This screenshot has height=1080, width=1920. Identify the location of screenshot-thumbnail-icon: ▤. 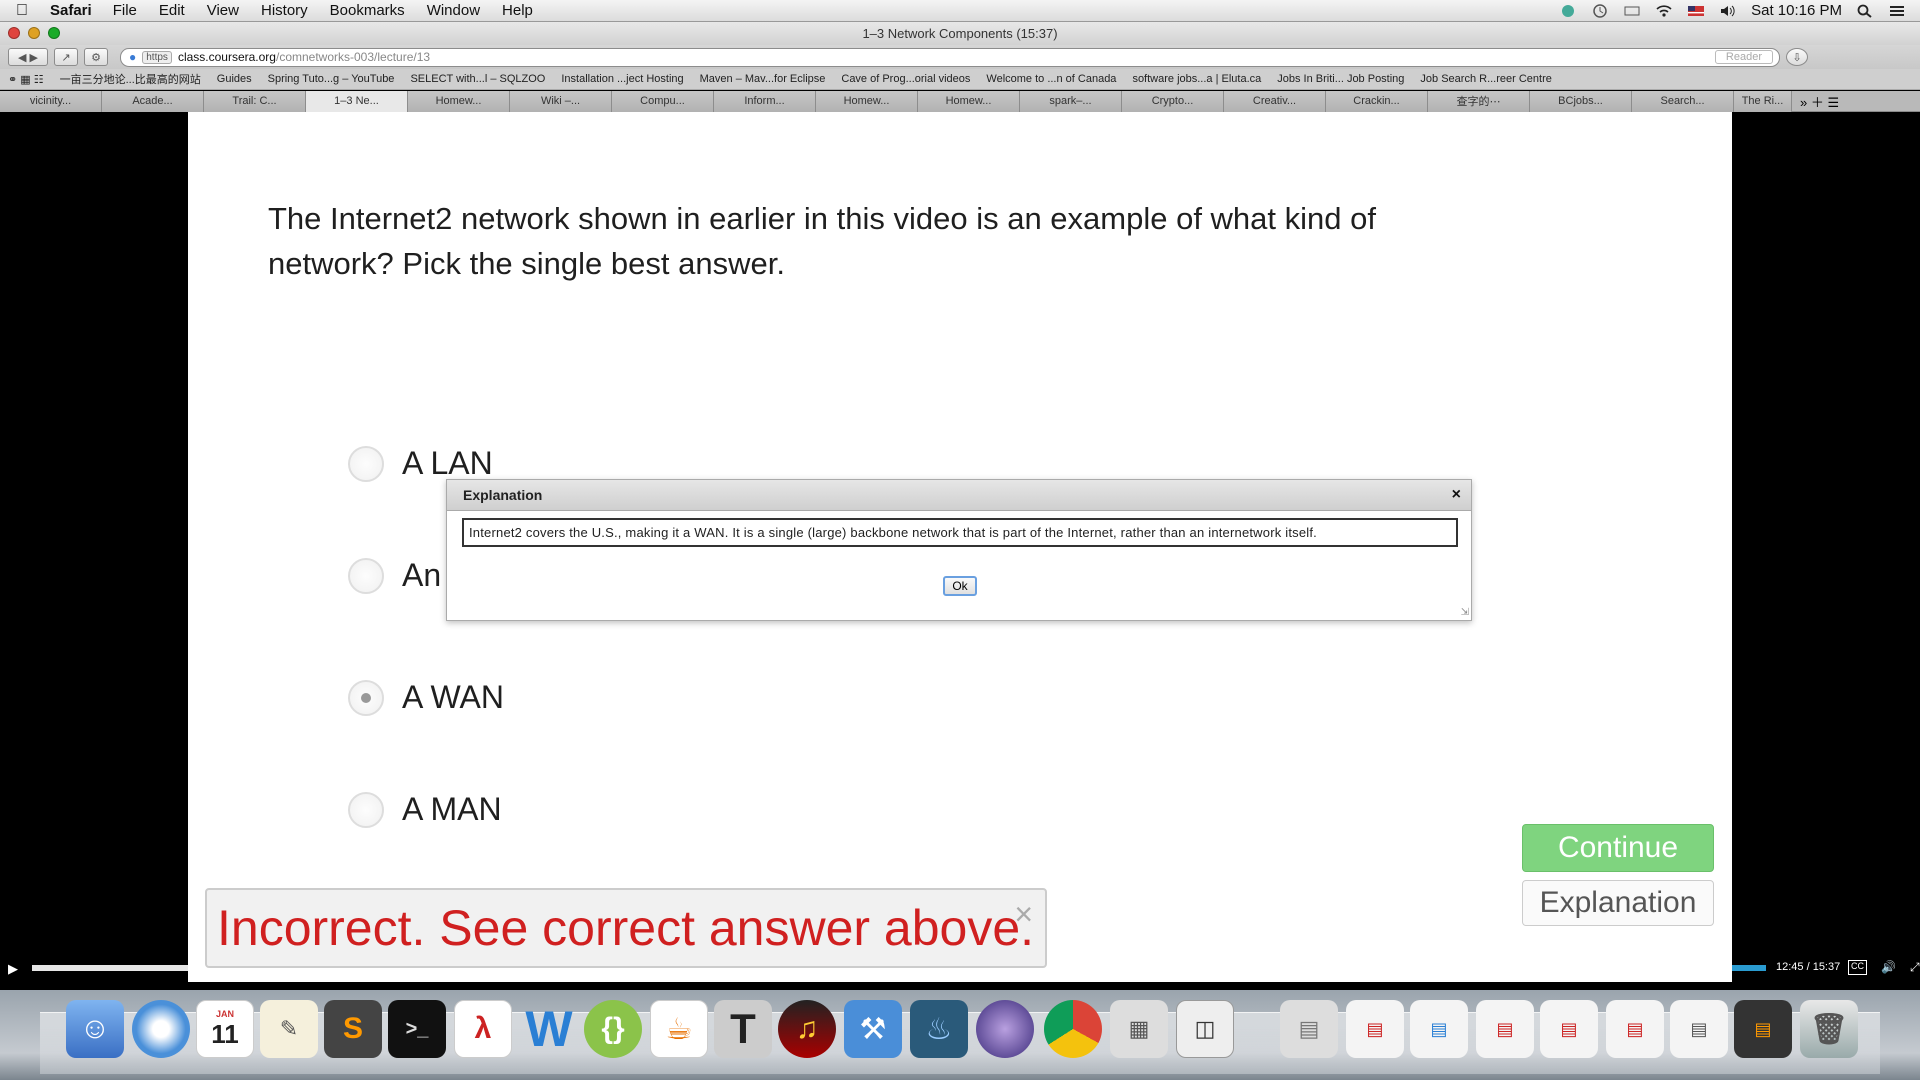
(1699, 1029).